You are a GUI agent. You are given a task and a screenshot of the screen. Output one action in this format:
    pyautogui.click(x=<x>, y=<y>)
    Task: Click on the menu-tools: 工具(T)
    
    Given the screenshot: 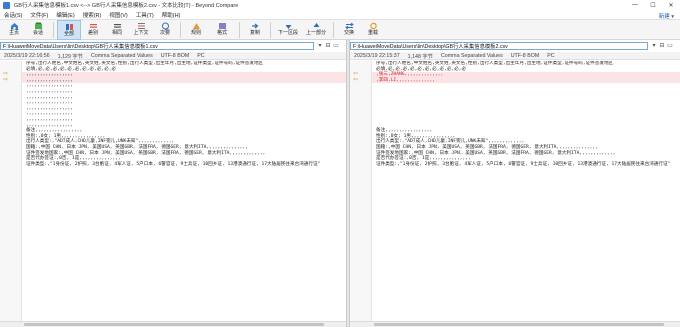 What is the action you would take?
    pyautogui.click(x=145, y=15)
    